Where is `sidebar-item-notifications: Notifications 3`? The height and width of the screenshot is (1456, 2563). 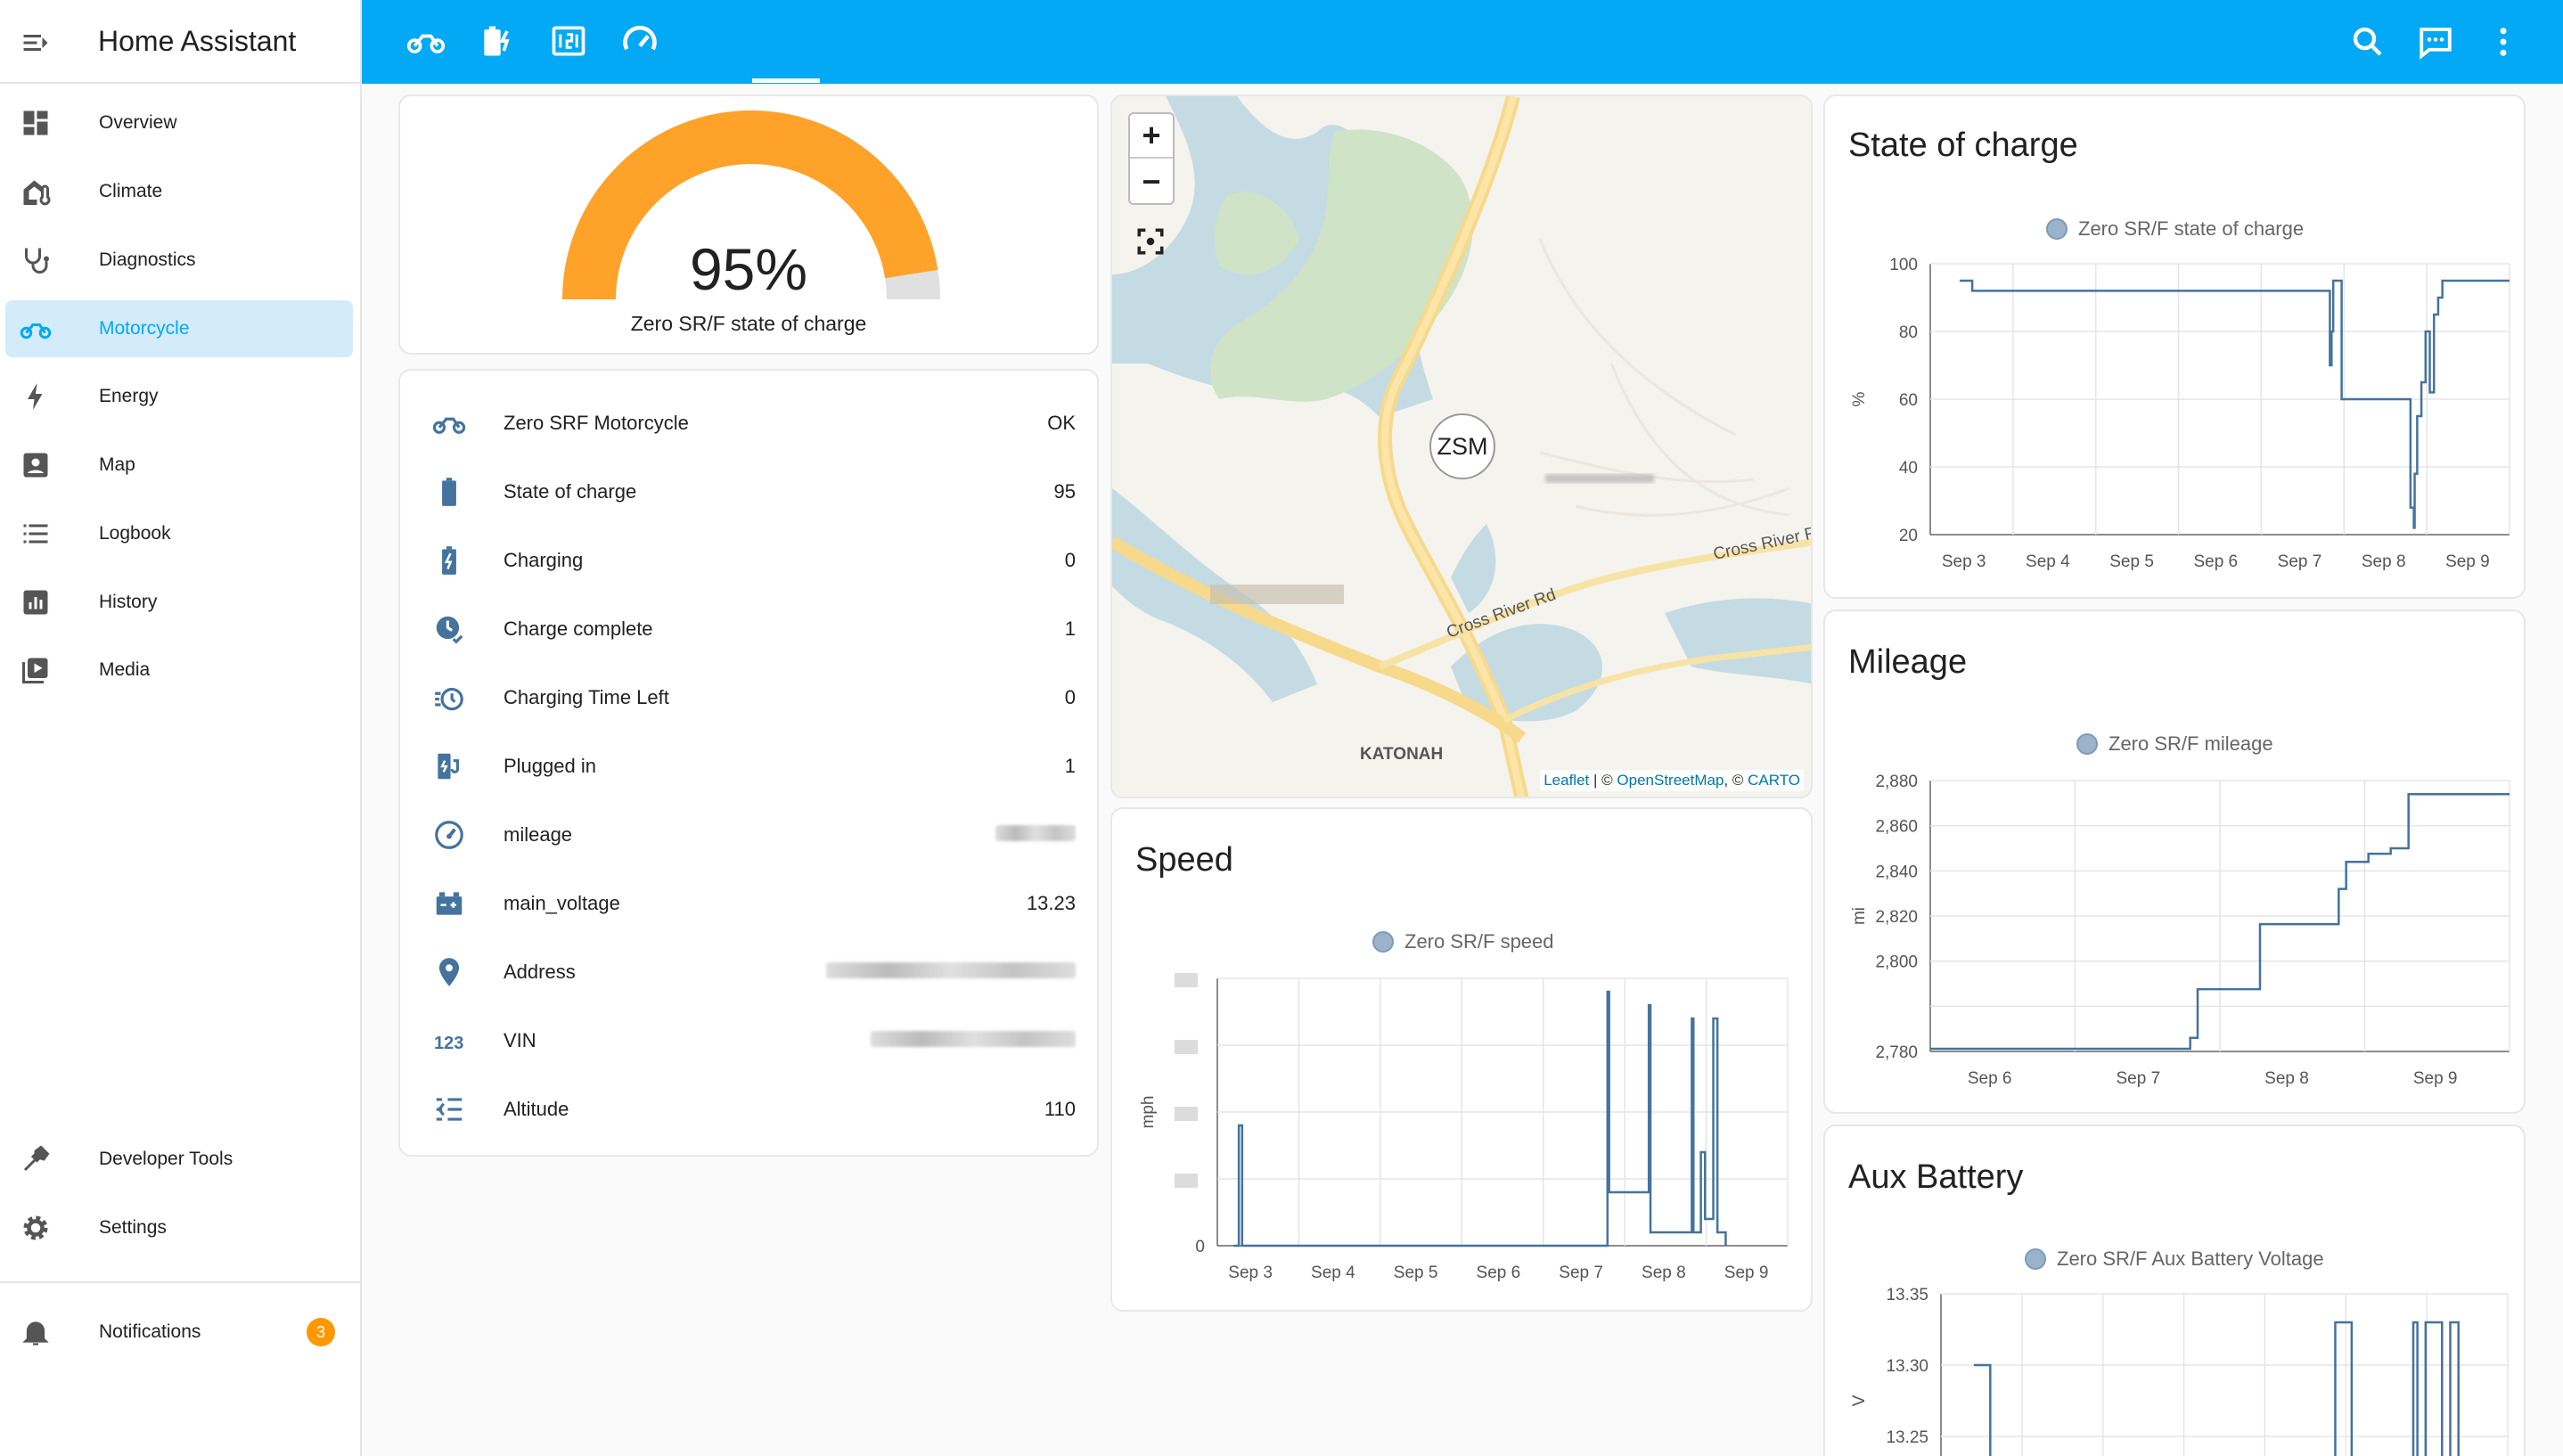
sidebar-item-notifications: Notifications 3 is located at coordinates (179, 1333).